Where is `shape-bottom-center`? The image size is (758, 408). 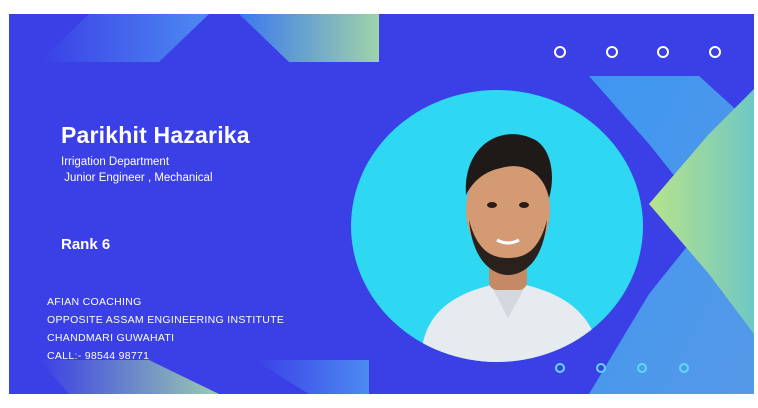
shape-bottom-center is located at coordinates (311, 377).